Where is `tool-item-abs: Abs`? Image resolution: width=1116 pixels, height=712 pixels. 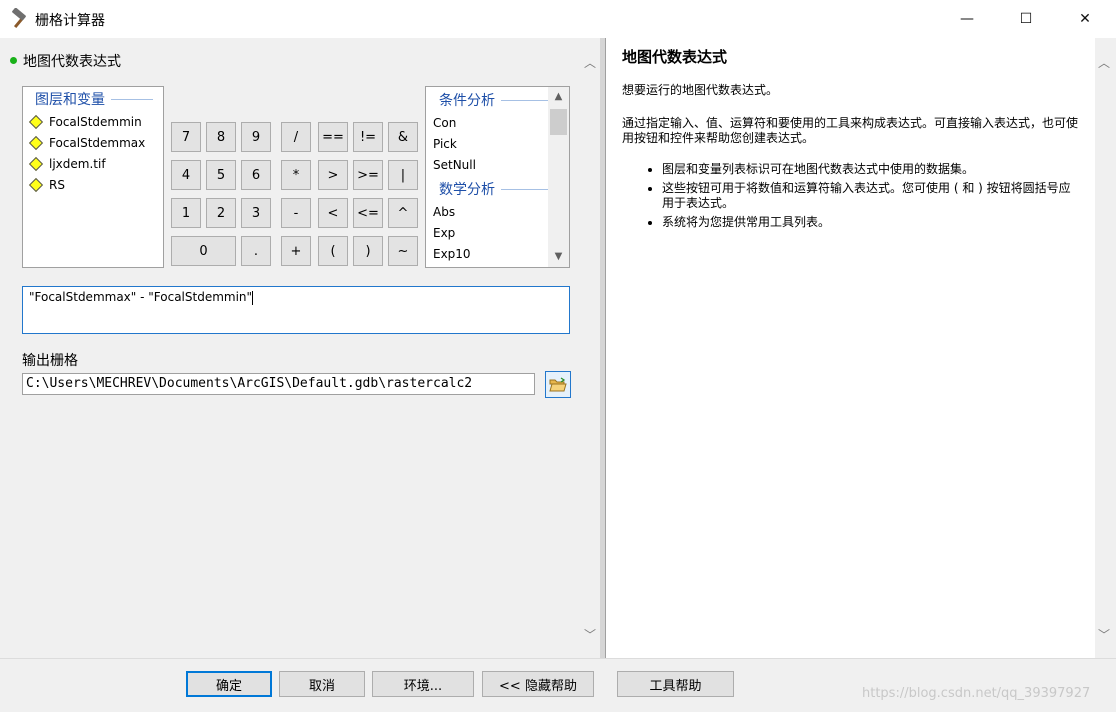
tool-item-abs: Abs is located at coordinates (487, 212).